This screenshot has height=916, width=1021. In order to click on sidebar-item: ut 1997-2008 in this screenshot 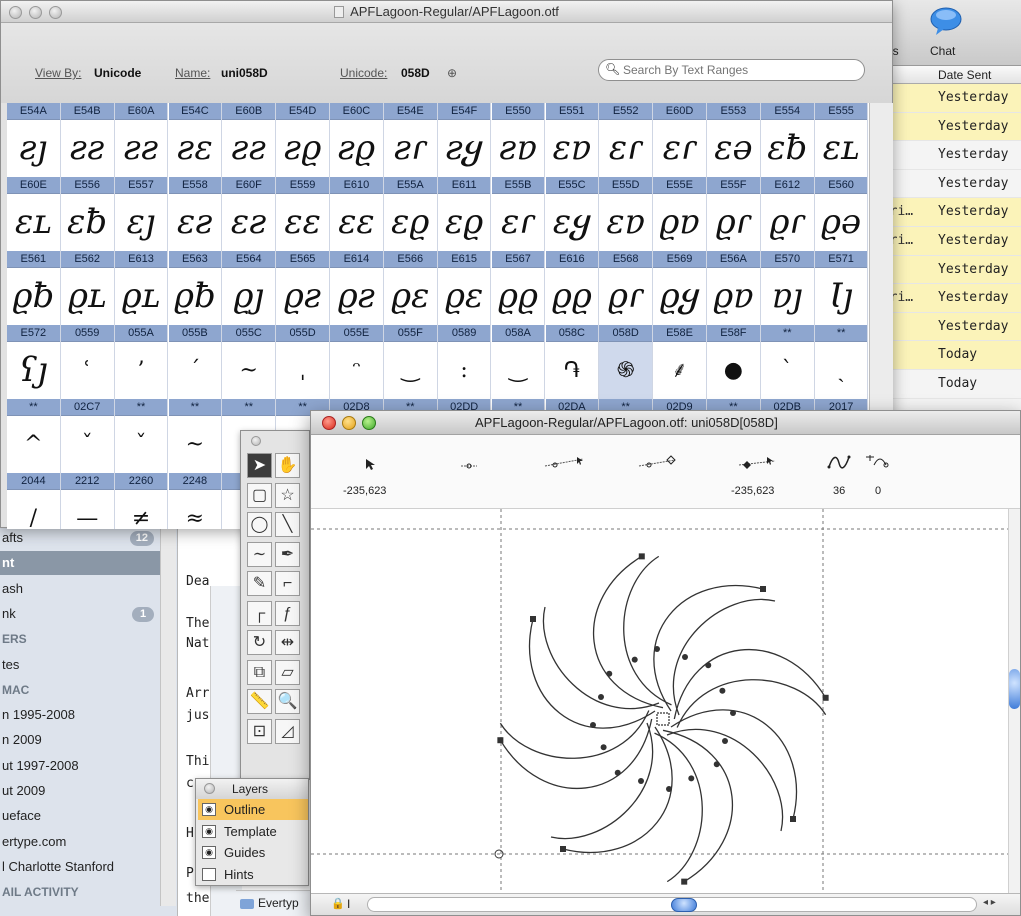, I will do `click(88, 766)`.